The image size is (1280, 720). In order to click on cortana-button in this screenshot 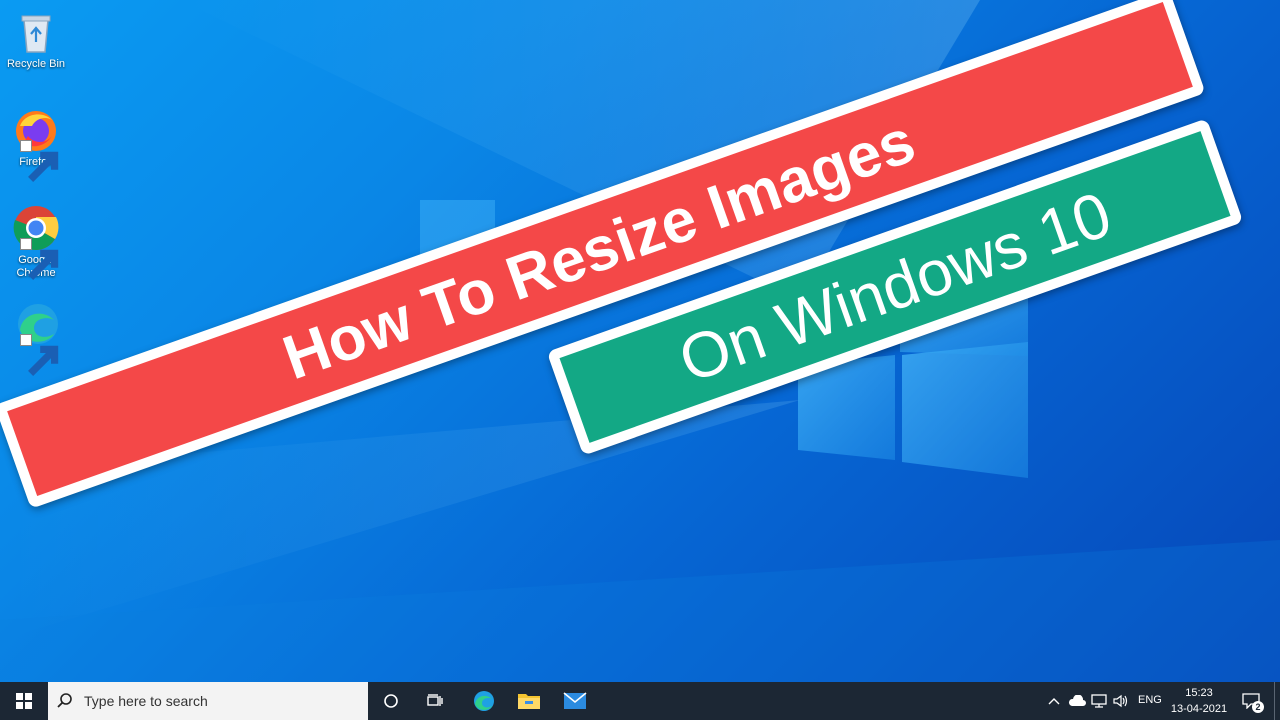, I will do `click(391, 701)`.